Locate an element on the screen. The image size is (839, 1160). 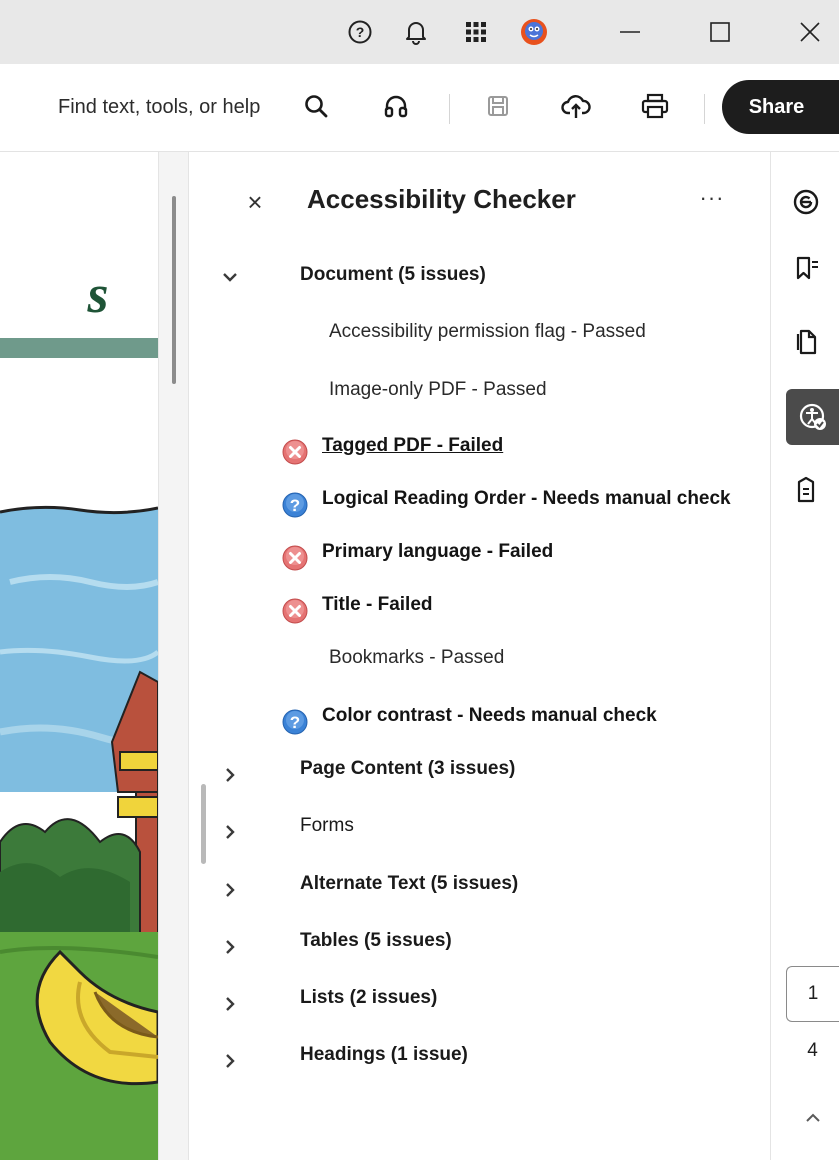
check-item: Primary language - Failed is located at coordinates (480, 554).